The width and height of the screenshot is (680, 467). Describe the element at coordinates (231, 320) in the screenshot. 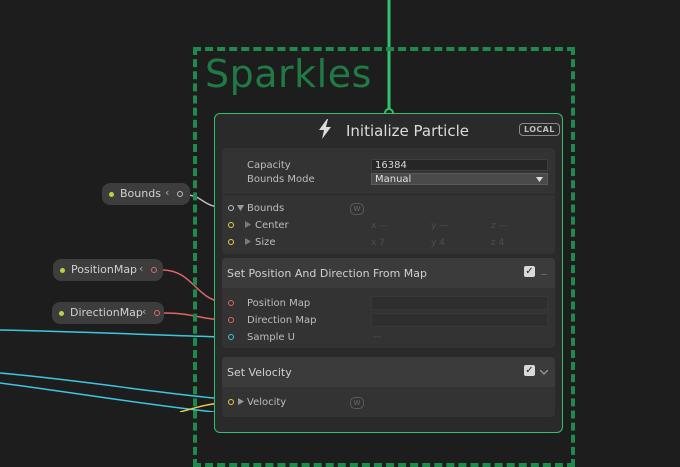

I see `direction-map-port` at that location.